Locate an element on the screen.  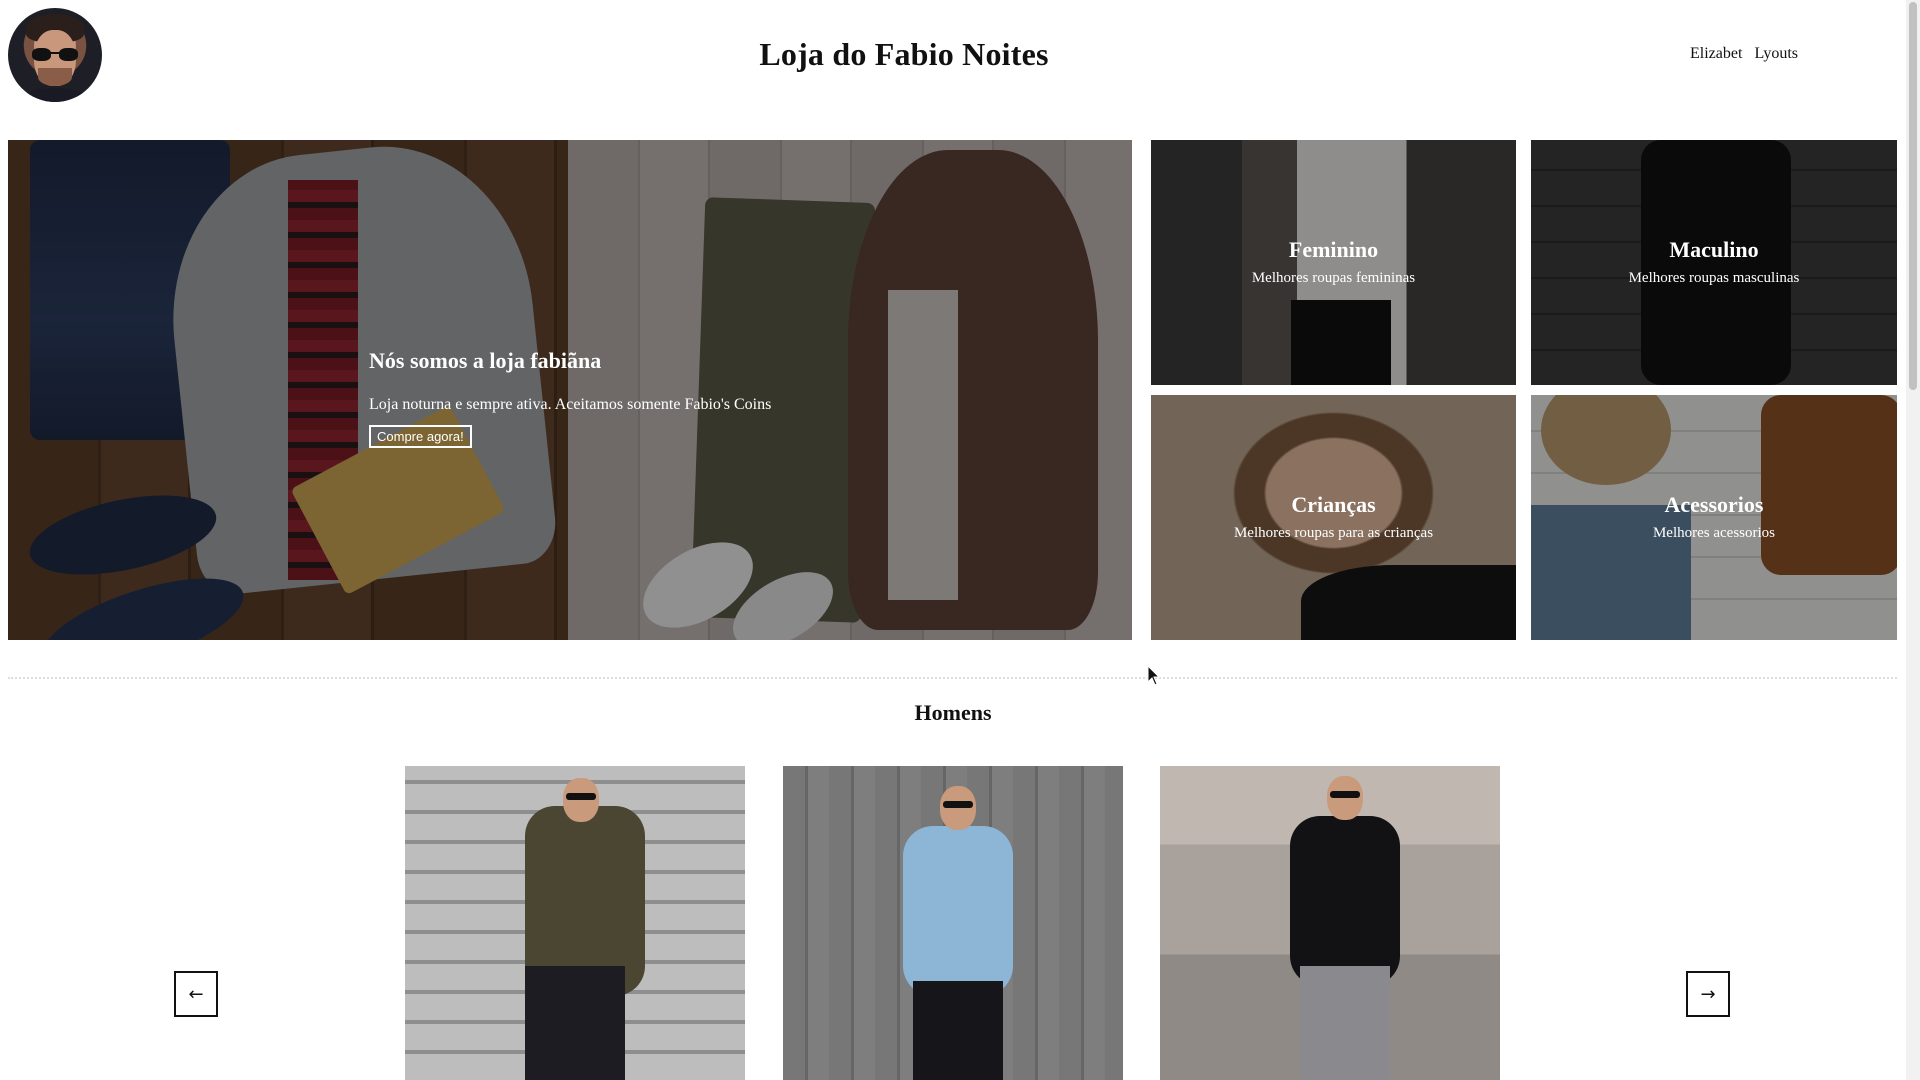
arrow-left-icon: ← is located at coordinates (196, 994).